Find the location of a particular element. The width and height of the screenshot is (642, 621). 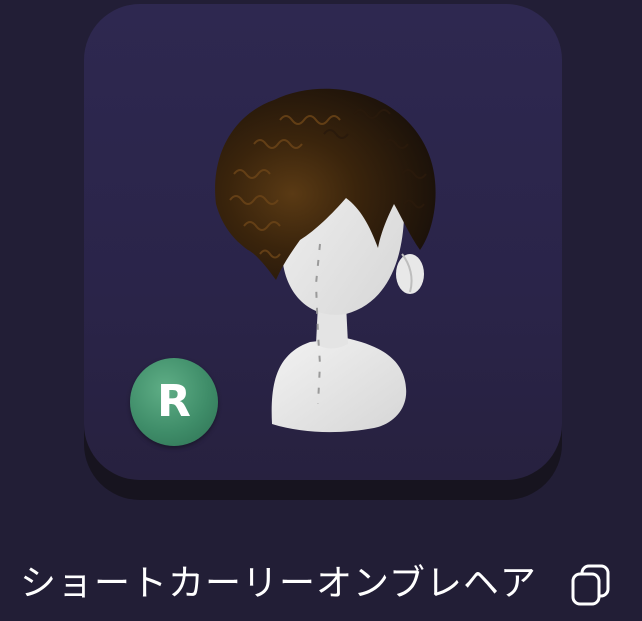

rarity-label: R is located at coordinates (174, 401).